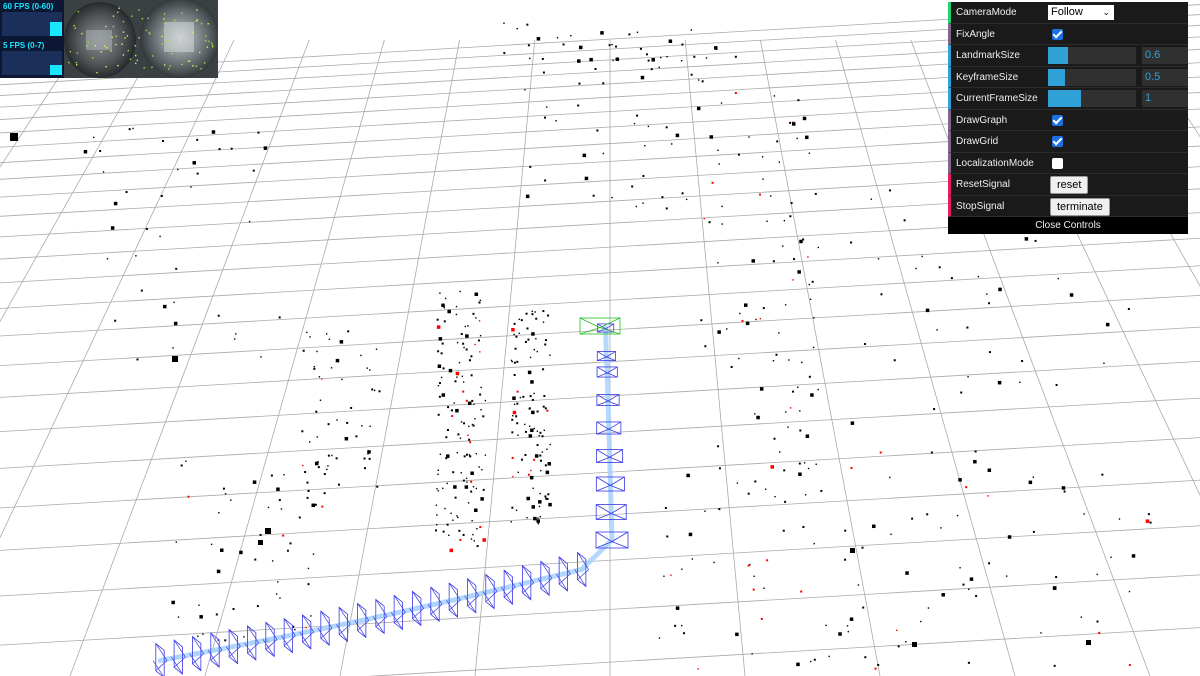 The image size is (1200, 676). I want to click on close-controls-button: Close Controls, so click(1068, 225).